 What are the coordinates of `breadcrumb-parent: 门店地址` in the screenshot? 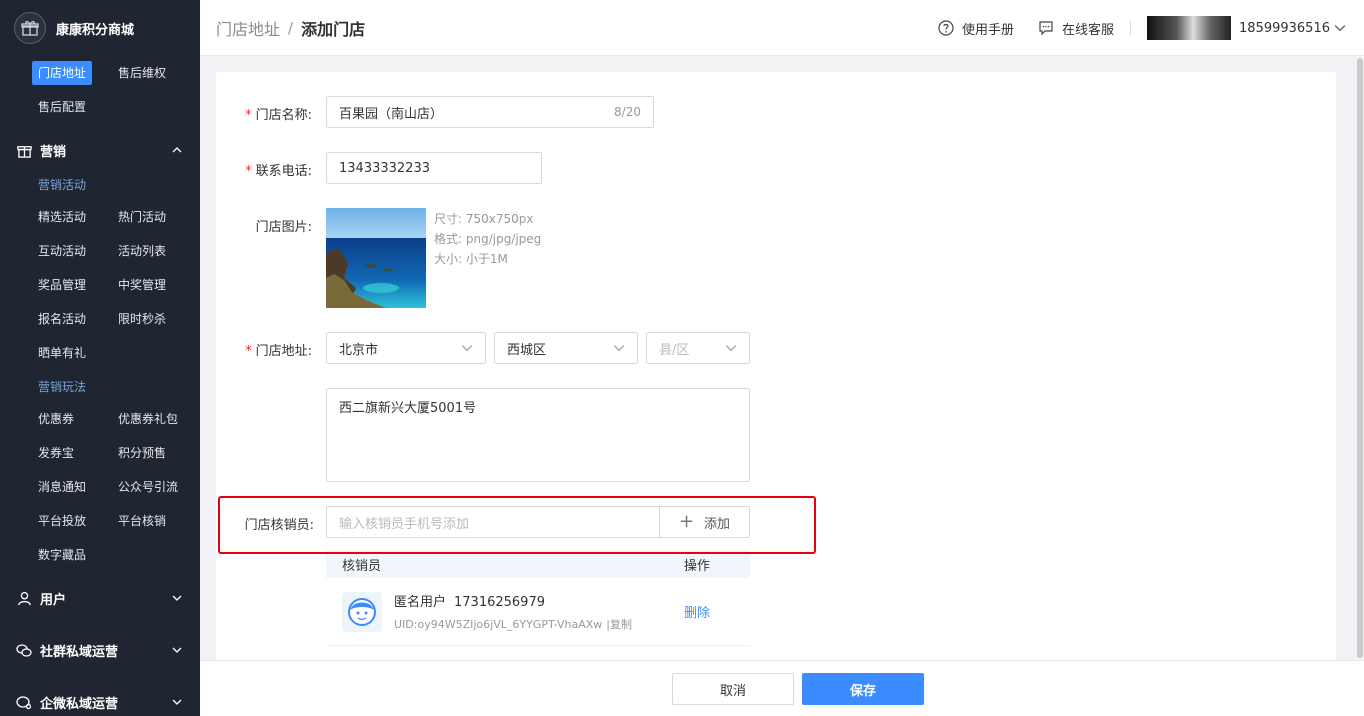 It's located at (248, 28).